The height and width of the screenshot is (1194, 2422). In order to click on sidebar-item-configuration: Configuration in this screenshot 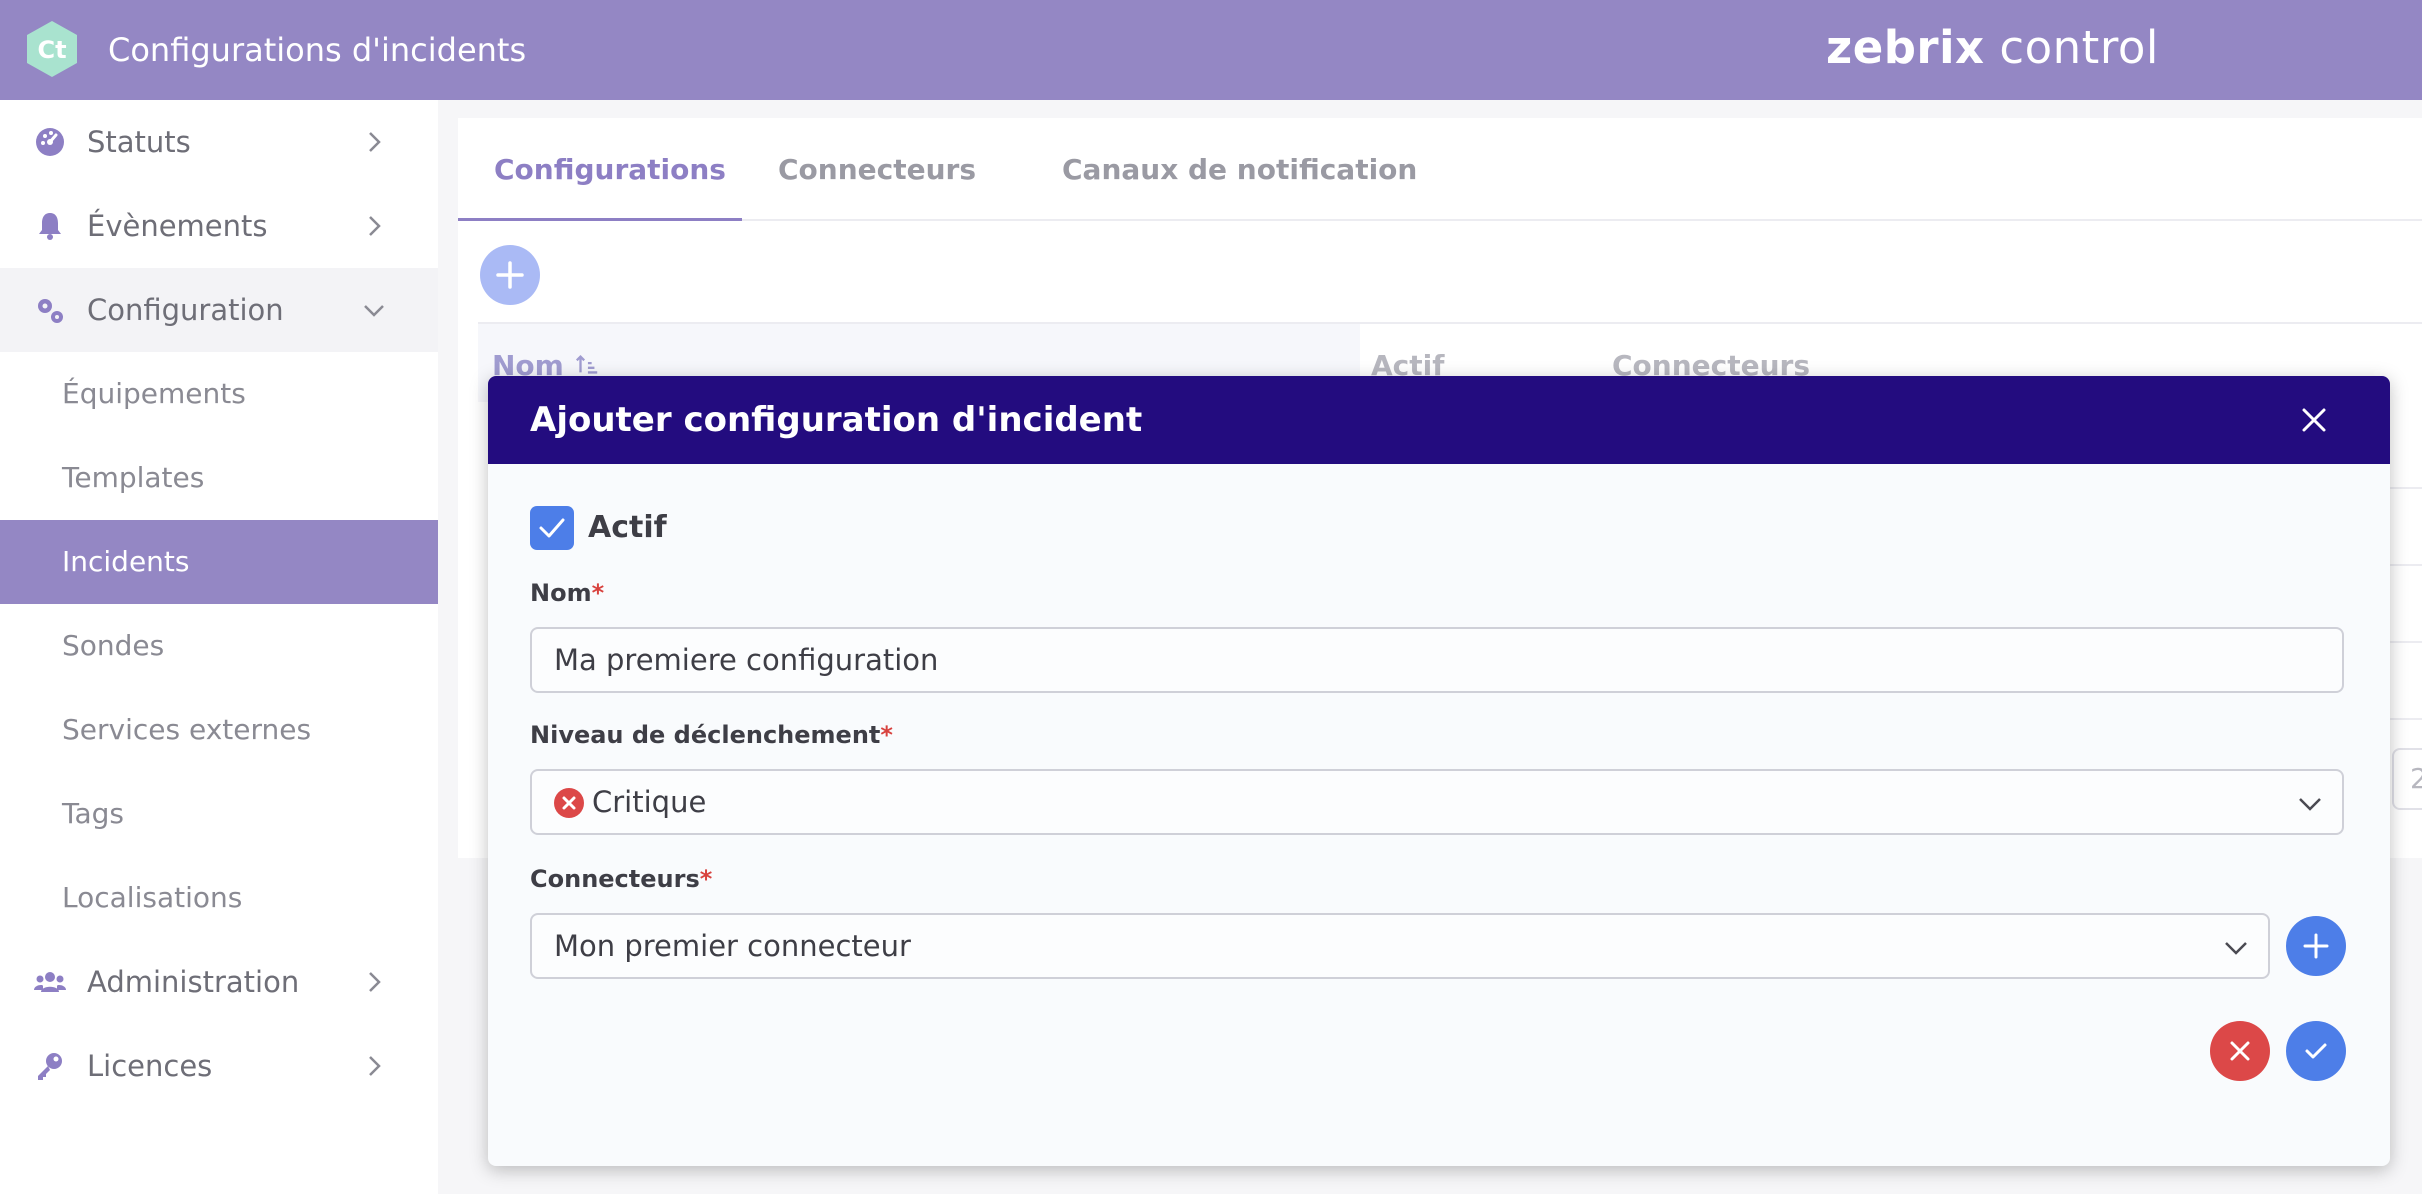, I will do `click(219, 310)`.